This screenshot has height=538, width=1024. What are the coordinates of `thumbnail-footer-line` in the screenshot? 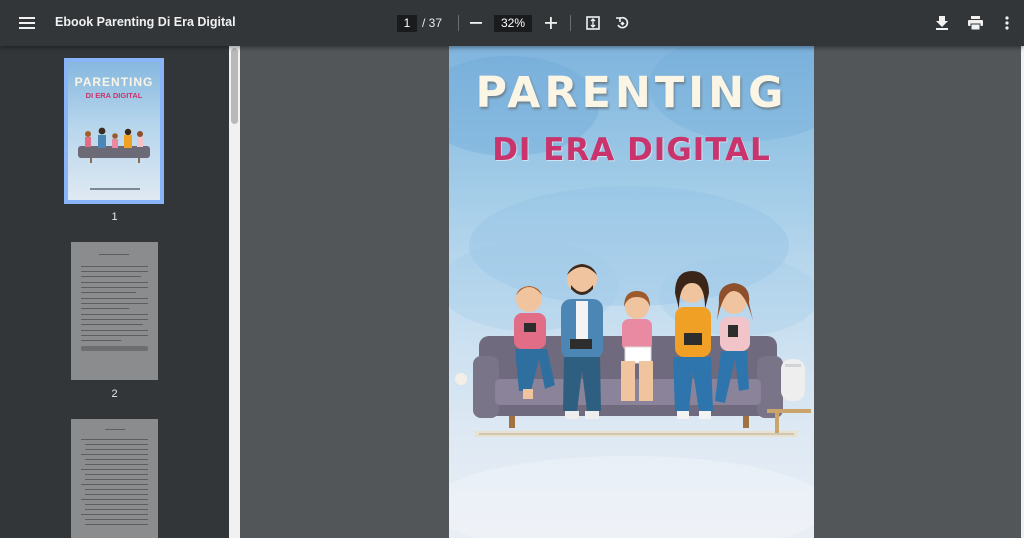 It's located at (115, 189).